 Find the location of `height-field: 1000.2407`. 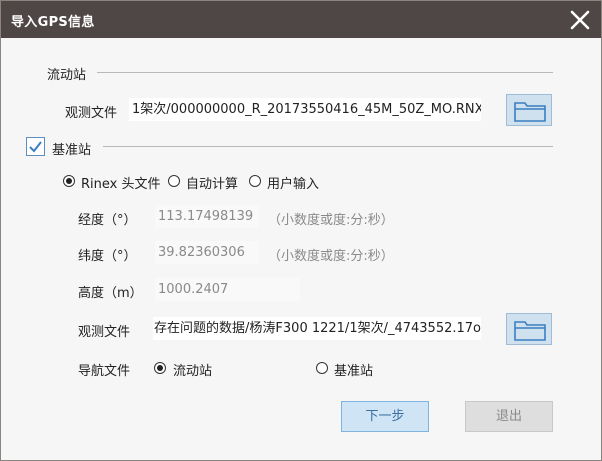

height-field: 1000.2407 is located at coordinates (227, 289).